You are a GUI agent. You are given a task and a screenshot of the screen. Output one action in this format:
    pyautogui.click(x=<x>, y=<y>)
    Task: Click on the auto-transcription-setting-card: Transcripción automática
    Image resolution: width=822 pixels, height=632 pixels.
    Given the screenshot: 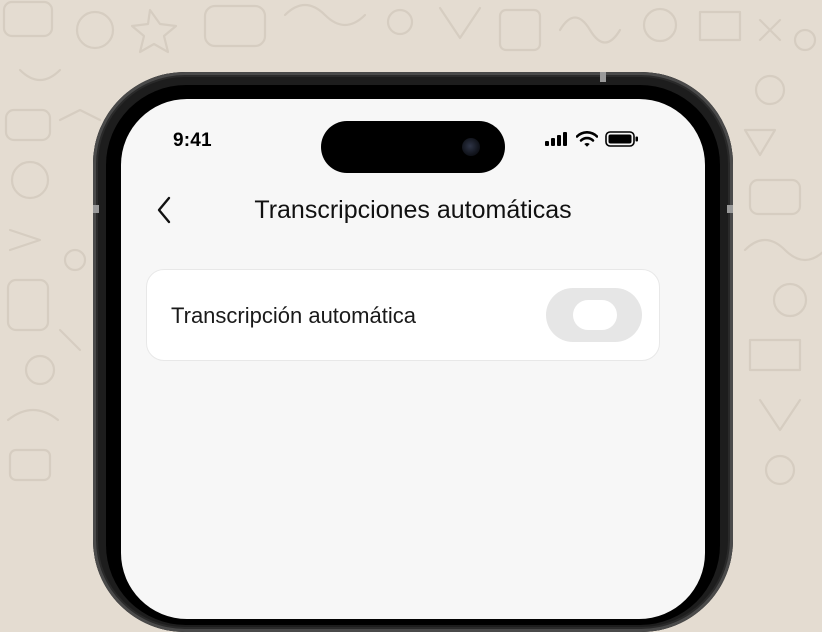 What is the action you would take?
    pyautogui.click(x=403, y=315)
    